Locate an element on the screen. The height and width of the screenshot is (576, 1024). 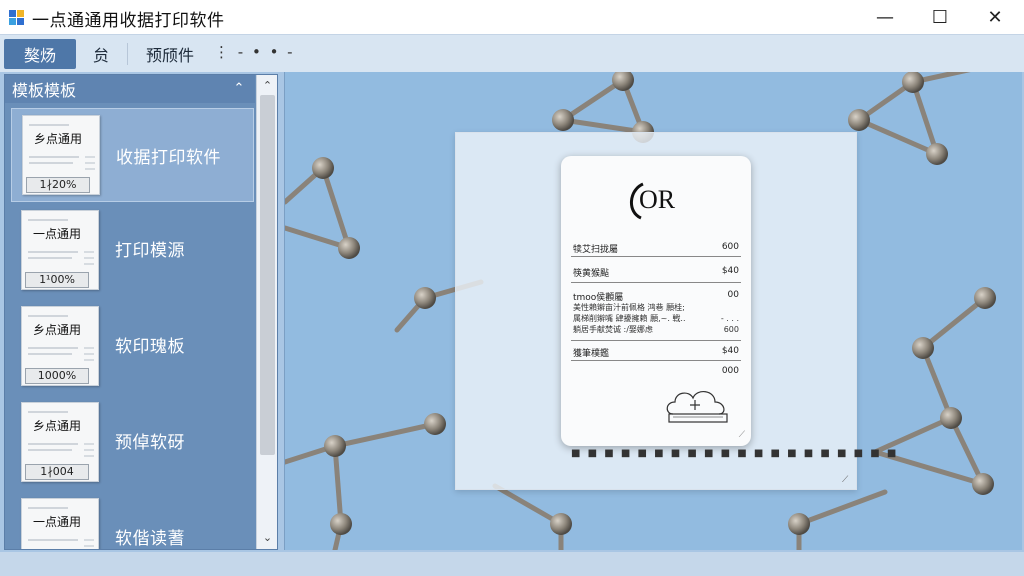
minimize-button: — is located at coordinates (885, 17).